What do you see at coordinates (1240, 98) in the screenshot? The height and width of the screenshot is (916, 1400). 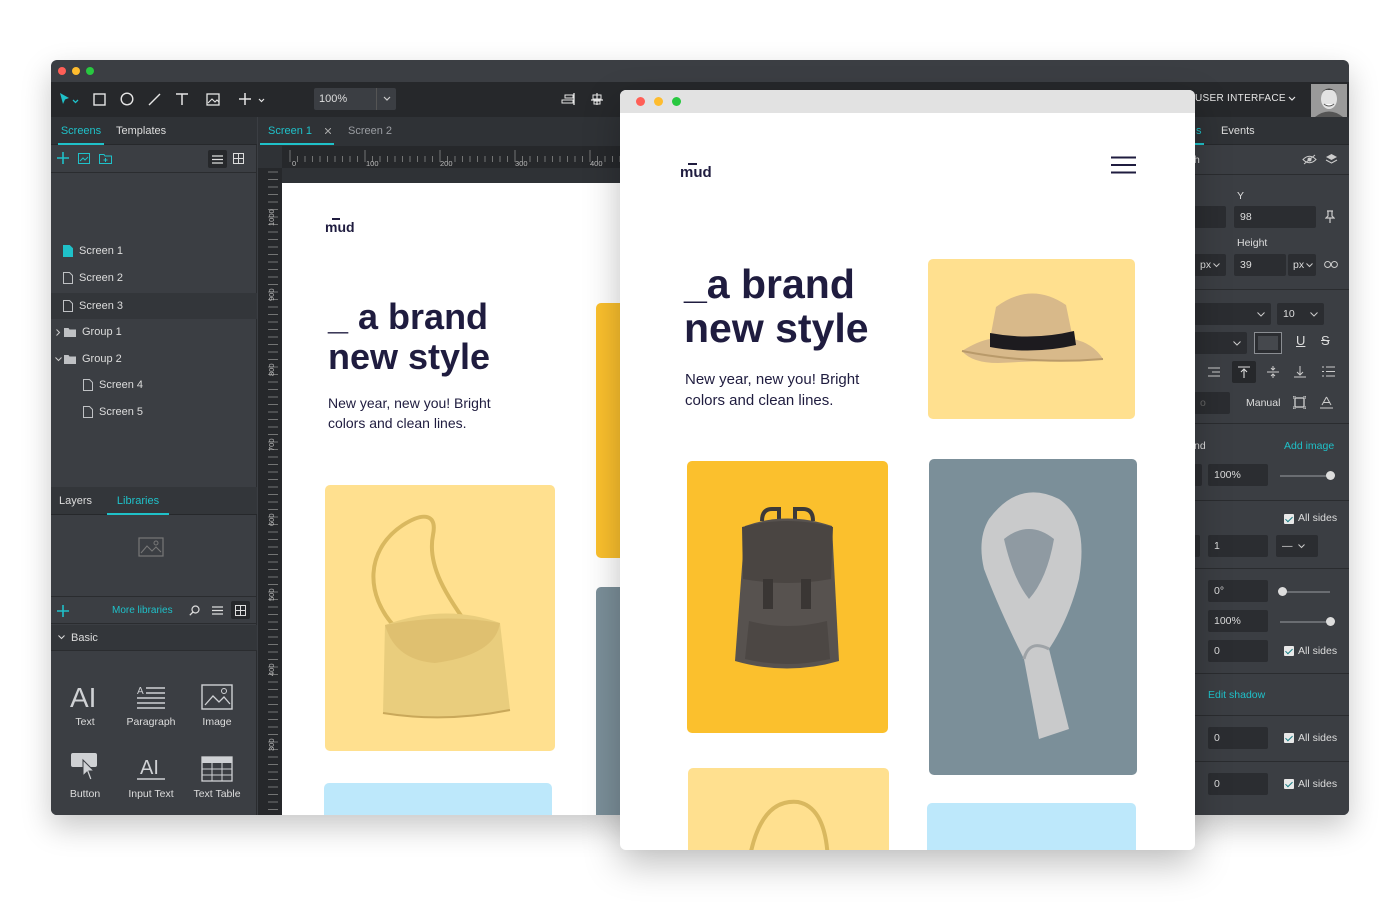 I see `project-name: USER INTERFACE` at bounding box center [1240, 98].